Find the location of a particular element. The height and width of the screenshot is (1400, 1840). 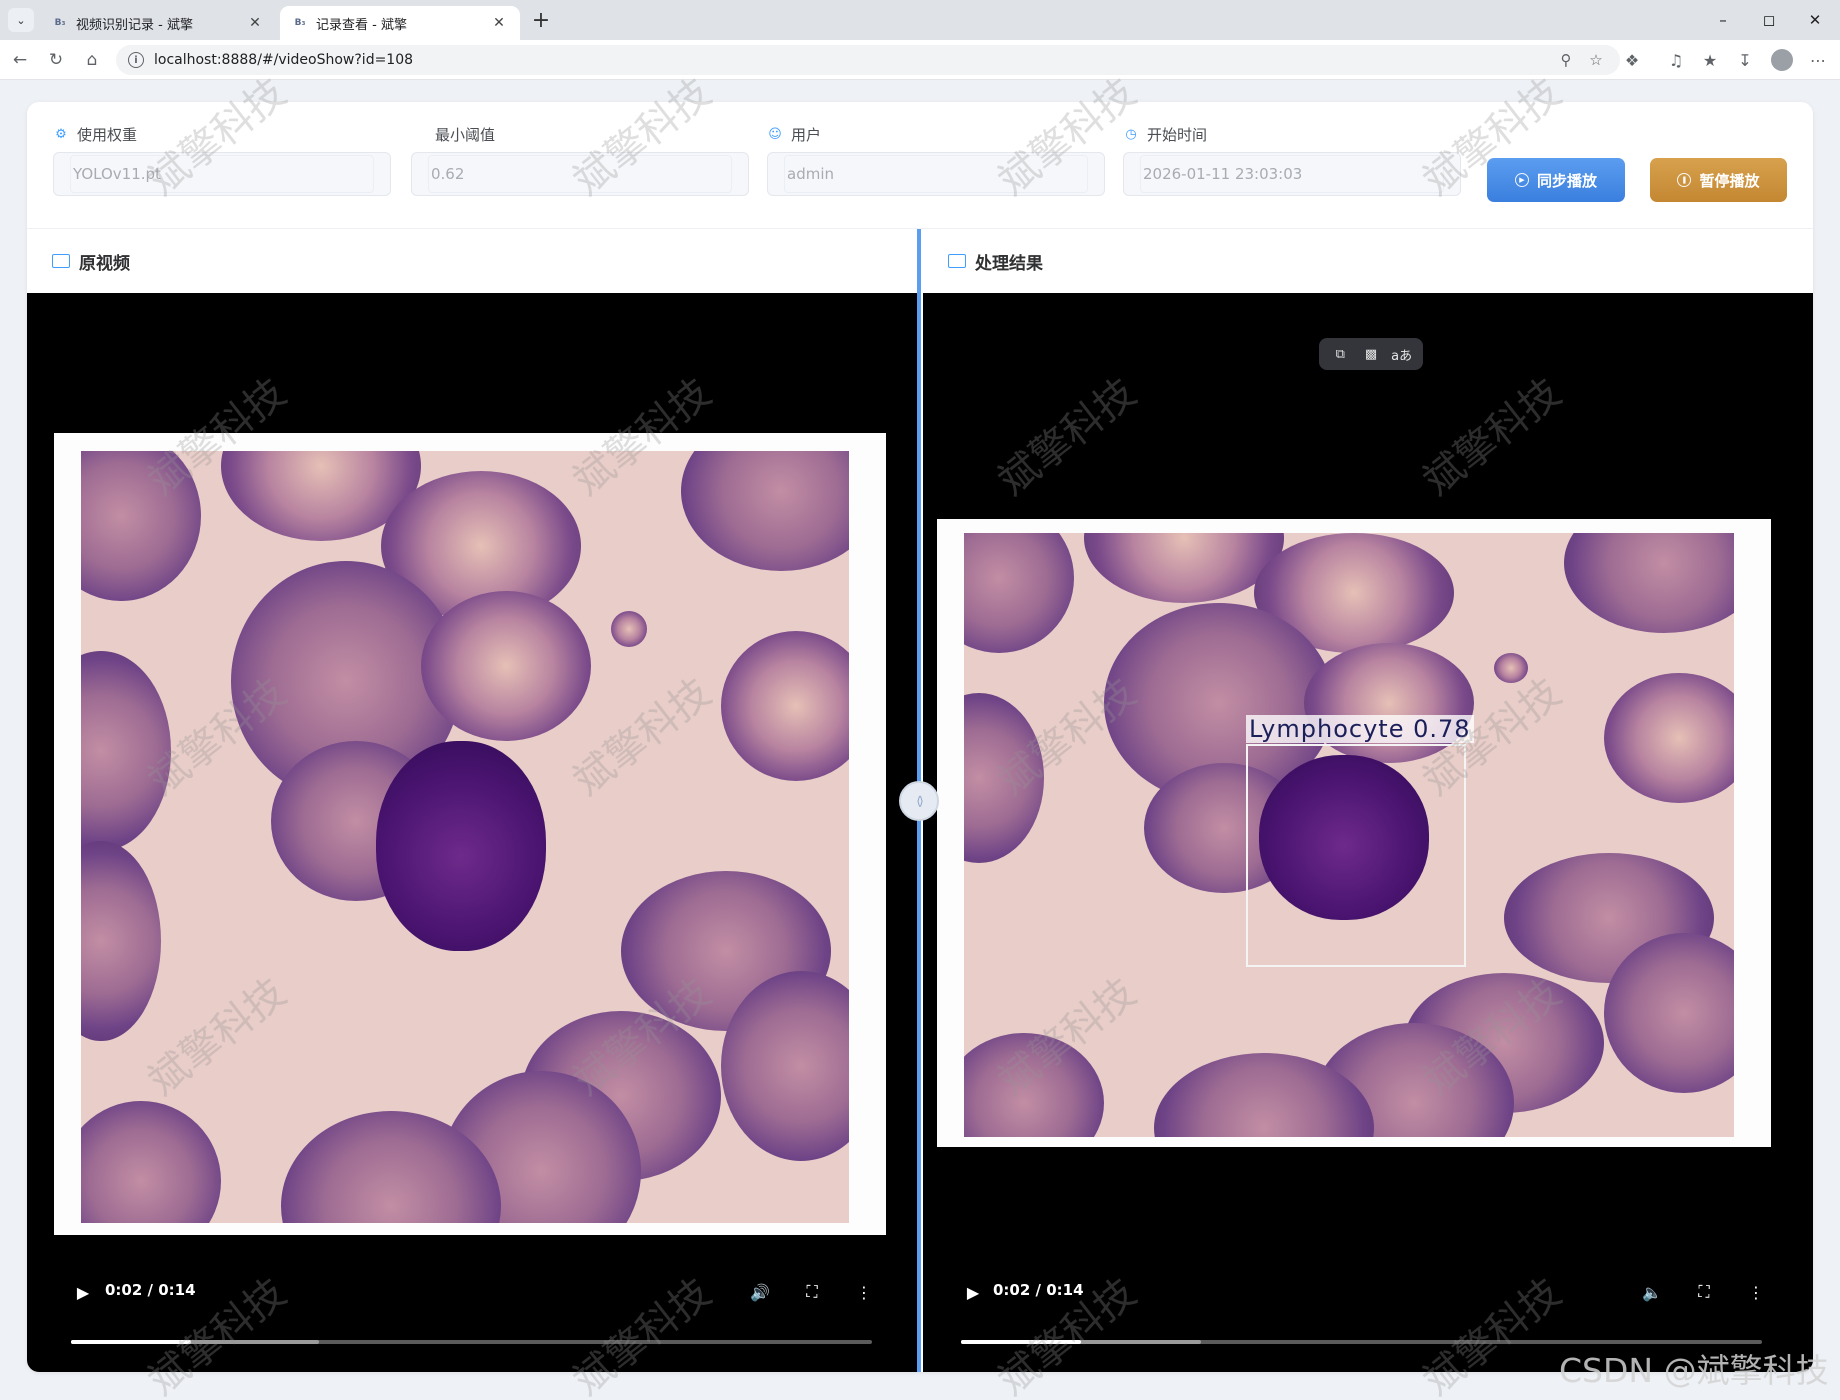

reload-icon: ↻ is located at coordinates (56, 60).